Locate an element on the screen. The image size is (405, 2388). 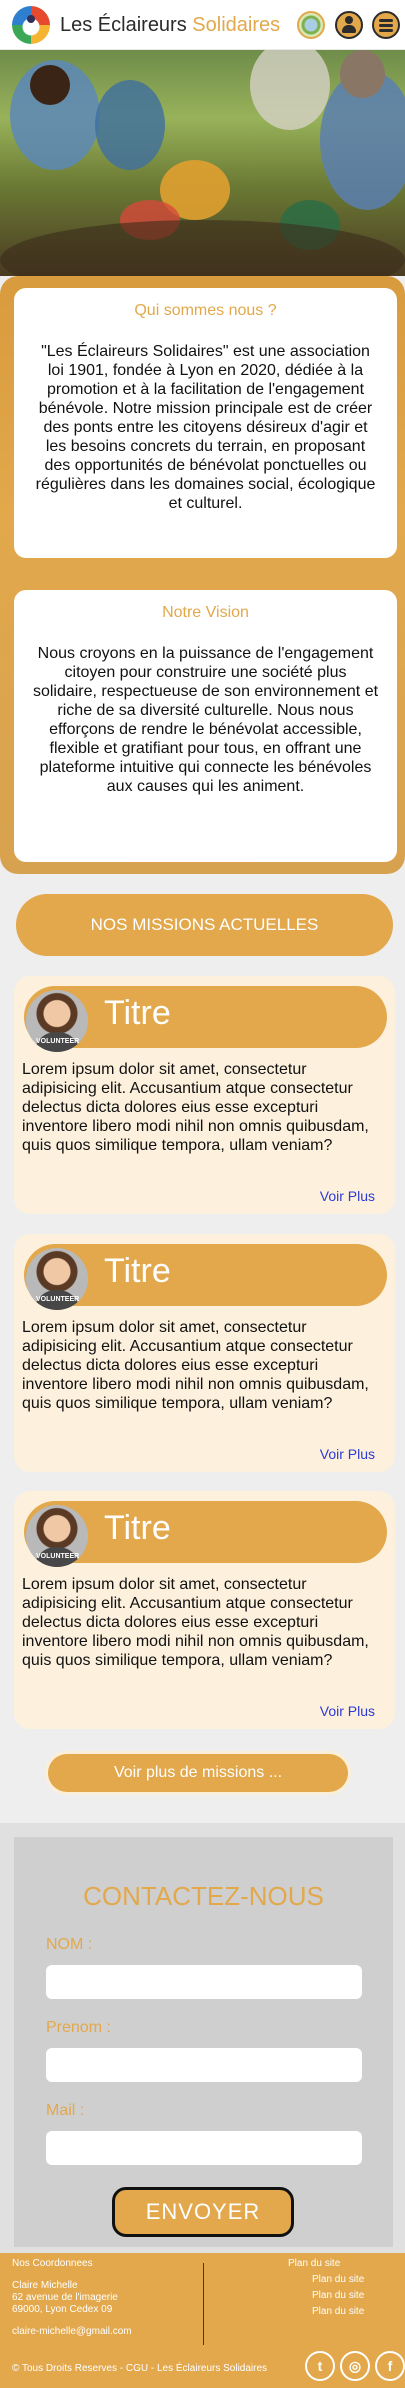
instagram-icon: ◎ is located at coordinates (355, 2366).